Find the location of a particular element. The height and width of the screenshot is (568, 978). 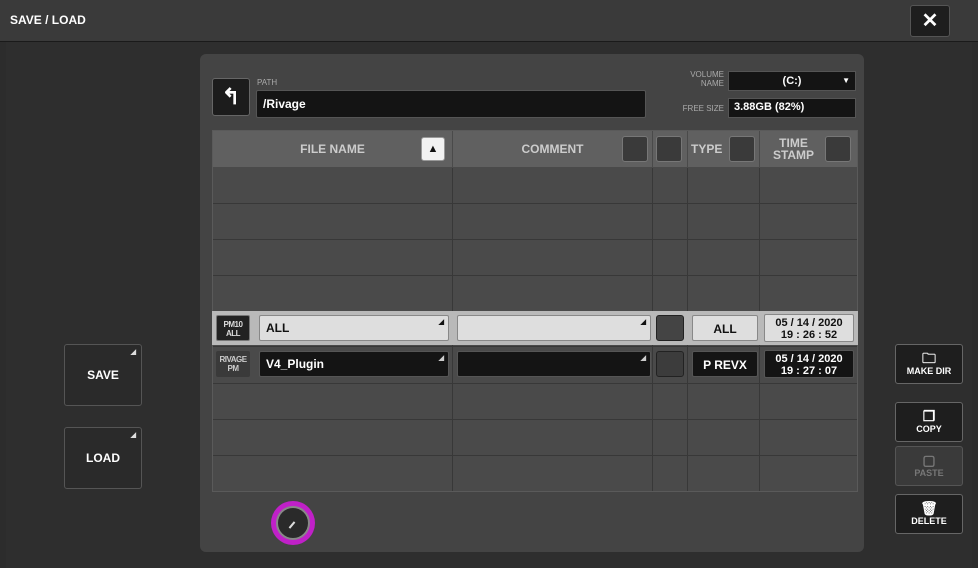

save-button: ◢ SAVE is located at coordinates (103, 375).